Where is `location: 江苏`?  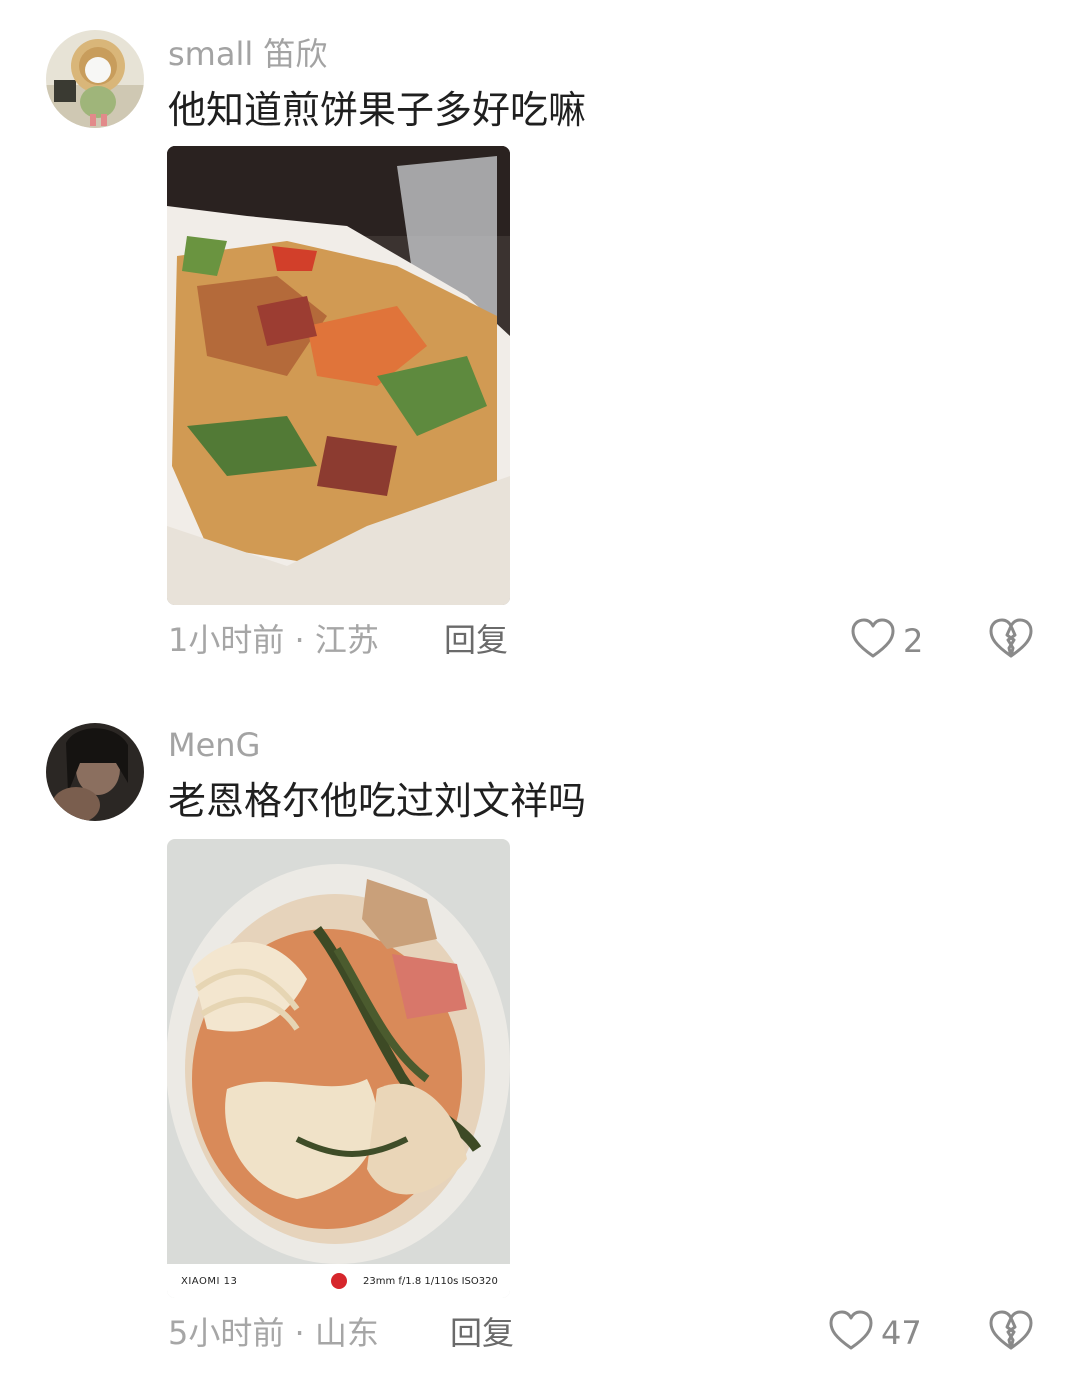 location: 江苏 is located at coordinates (346, 640).